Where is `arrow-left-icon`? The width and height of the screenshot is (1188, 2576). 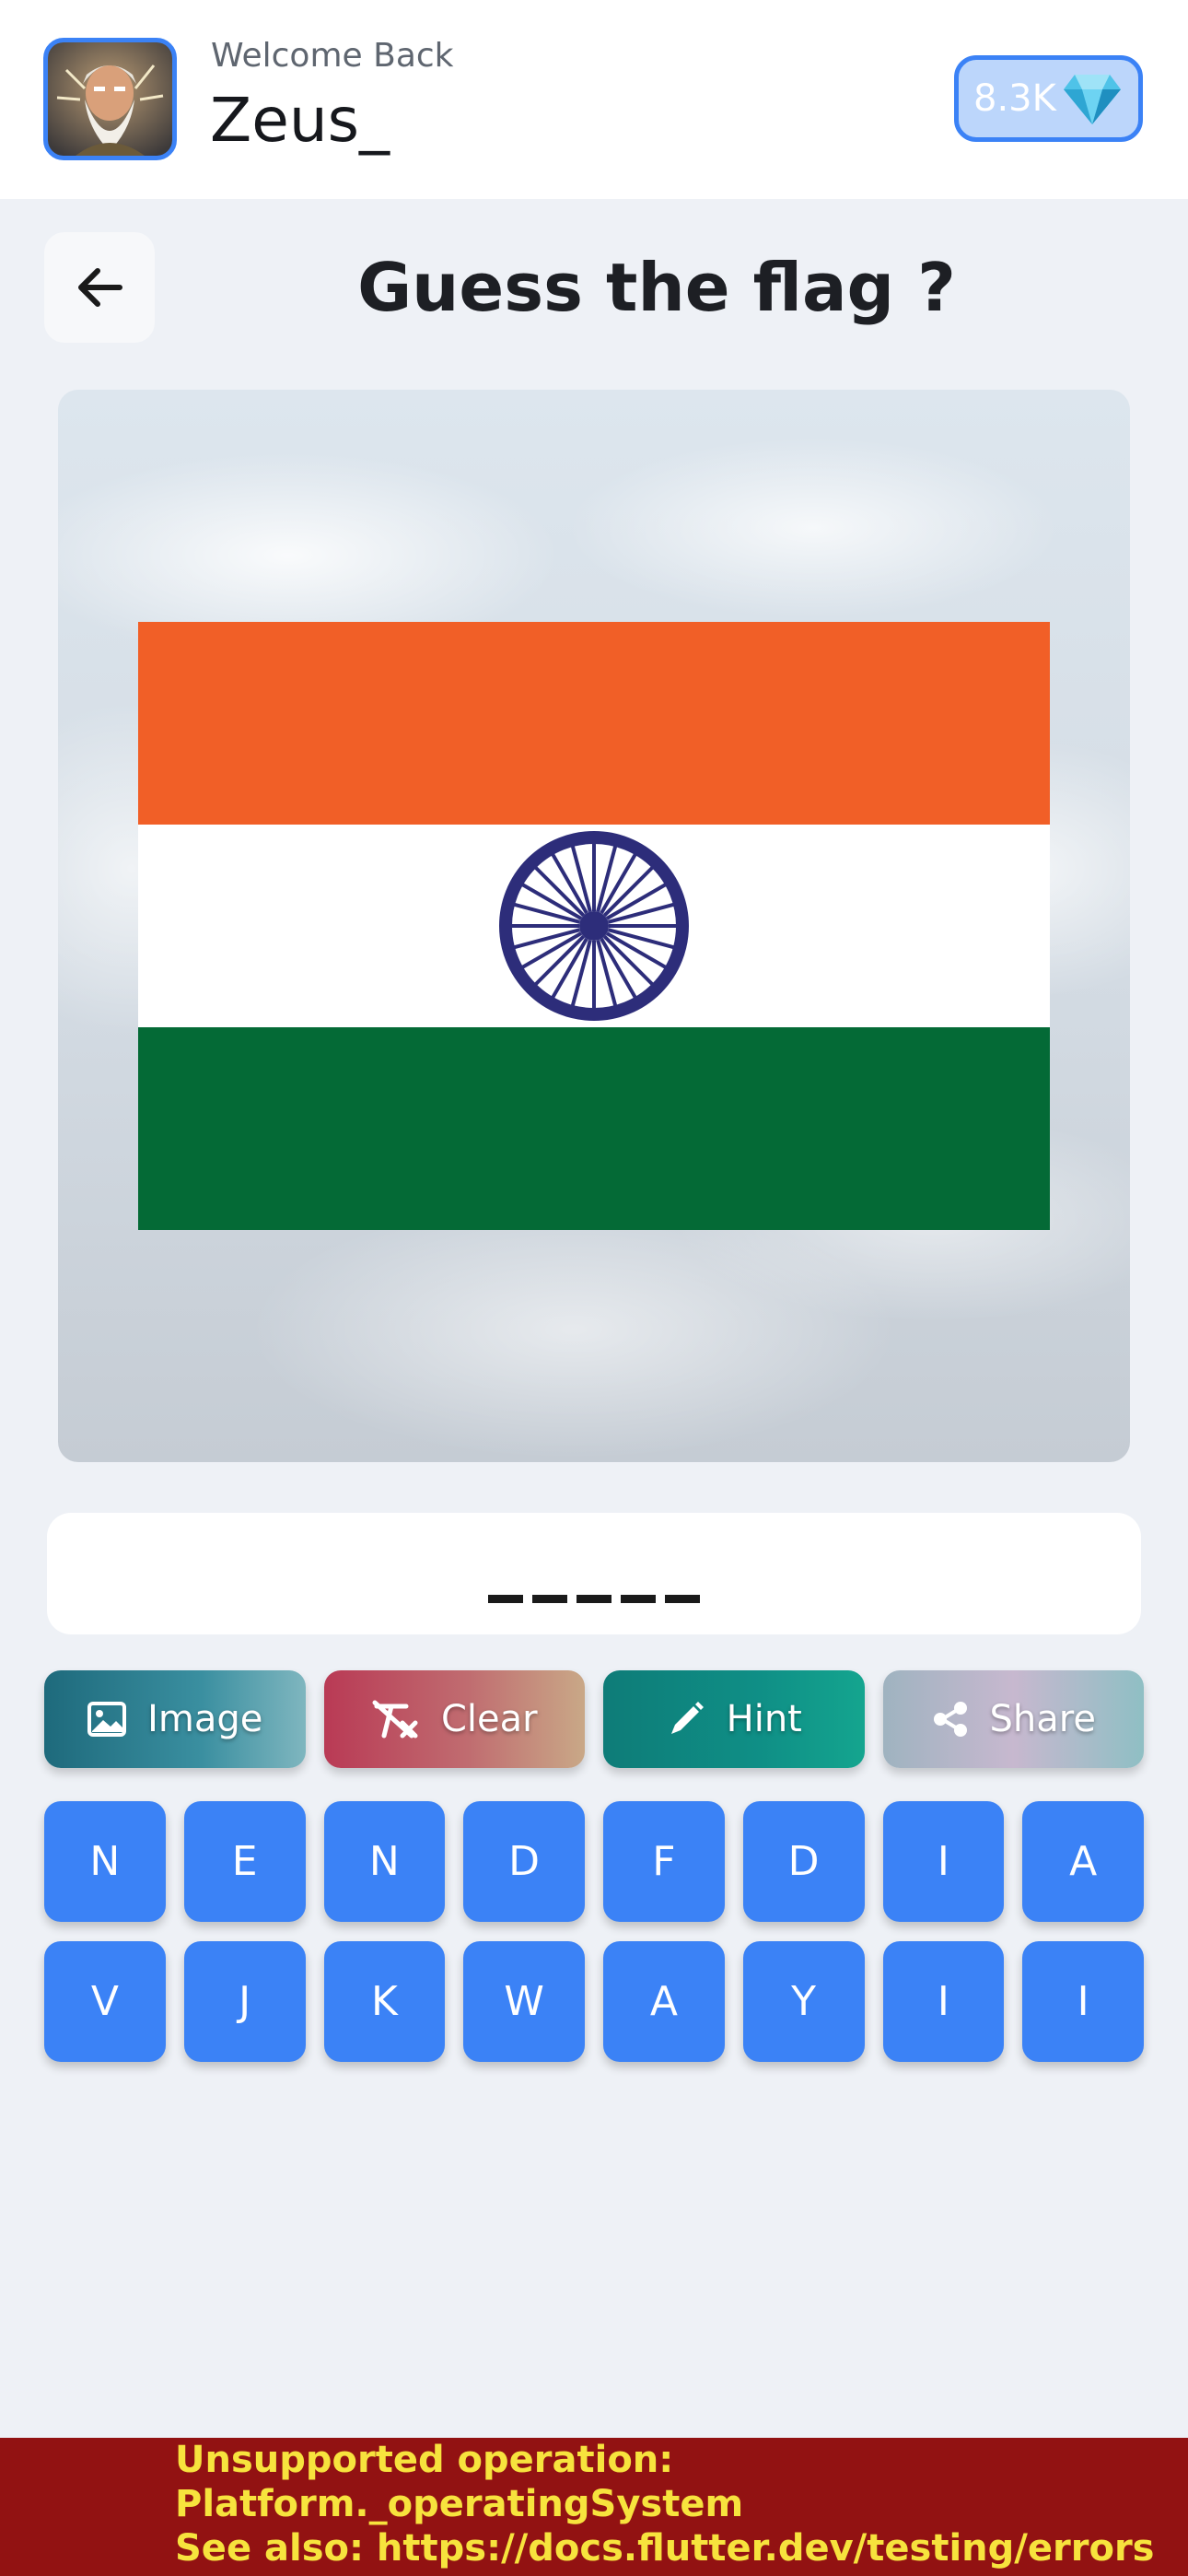 arrow-left-icon is located at coordinates (100, 287).